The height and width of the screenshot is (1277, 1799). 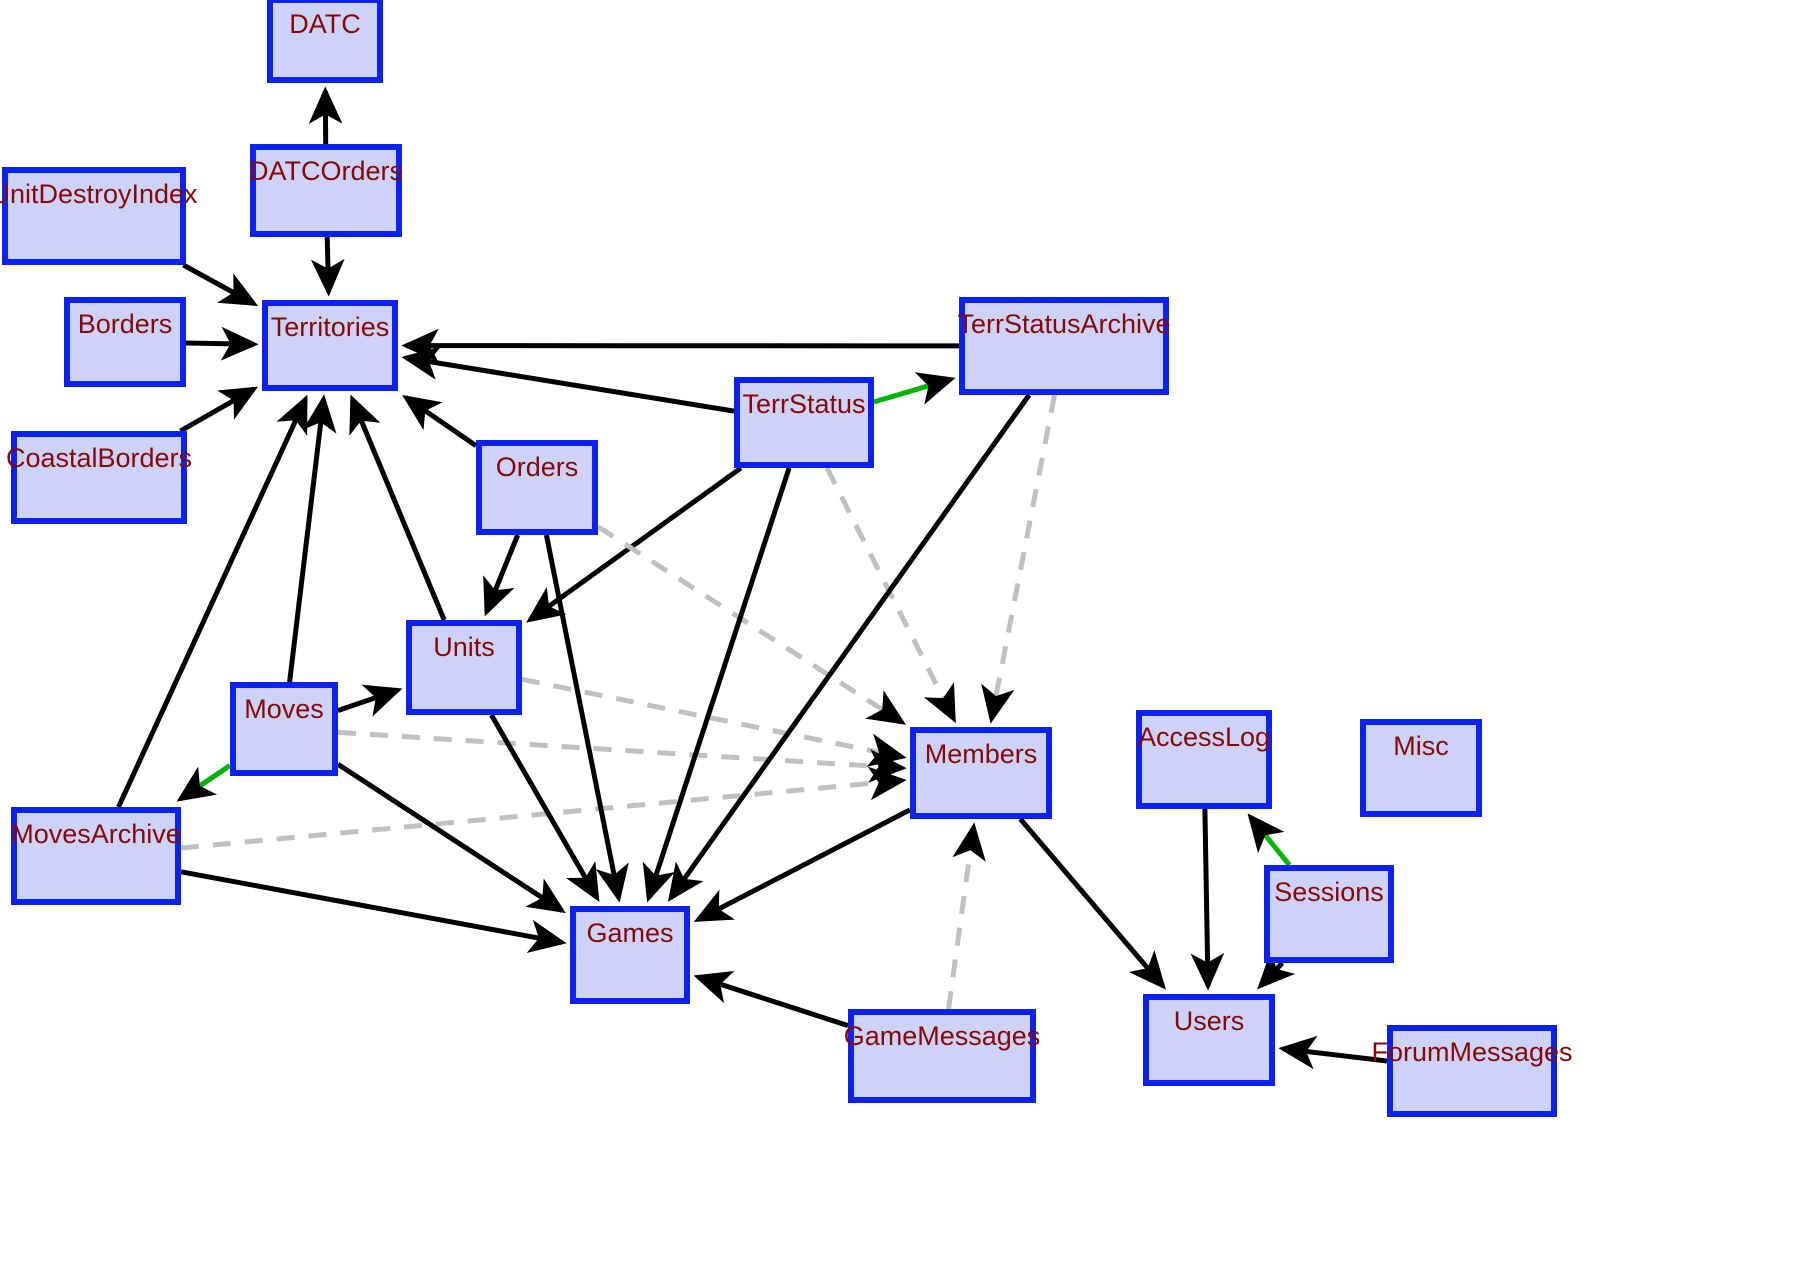 What do you see at coordinates (327, 266) in the screenshot?
I see `edge-datcorders-to-territories` at bounding box center [327, 266].